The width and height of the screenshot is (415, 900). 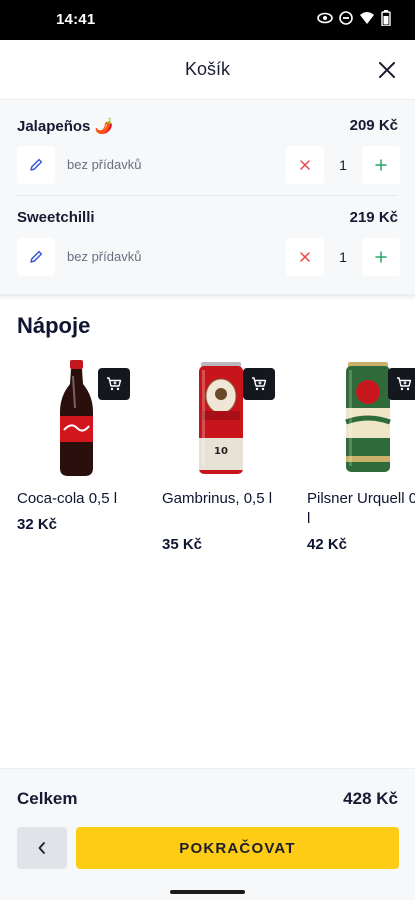 What do you see at coordinates (232, 461) in the screenshot?
I see `product-card: 10 Gambrinus, 0,5 l 35 Kč` at bounding box center [232, 461].